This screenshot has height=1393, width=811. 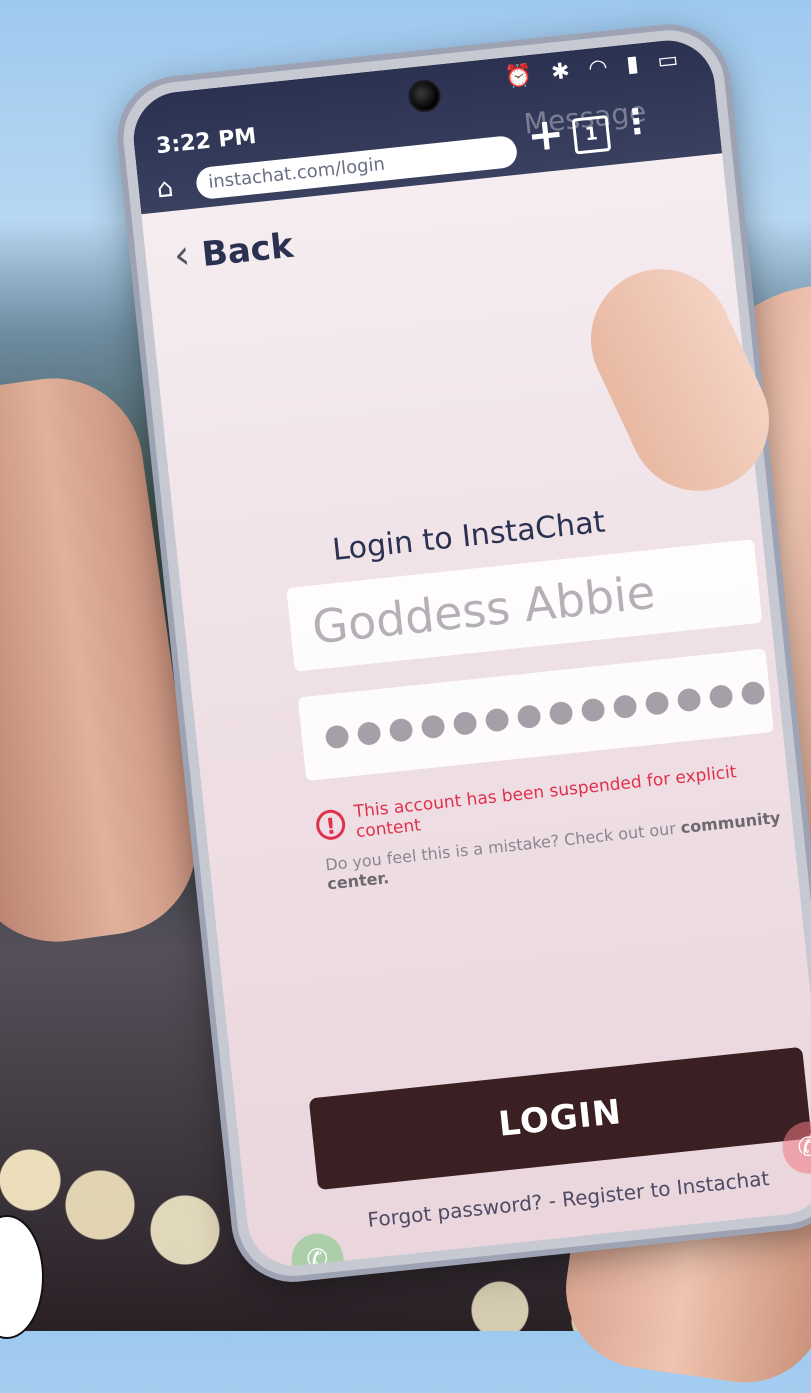 I want to click on battery-icon: ▭, so click(x=671, y=60).